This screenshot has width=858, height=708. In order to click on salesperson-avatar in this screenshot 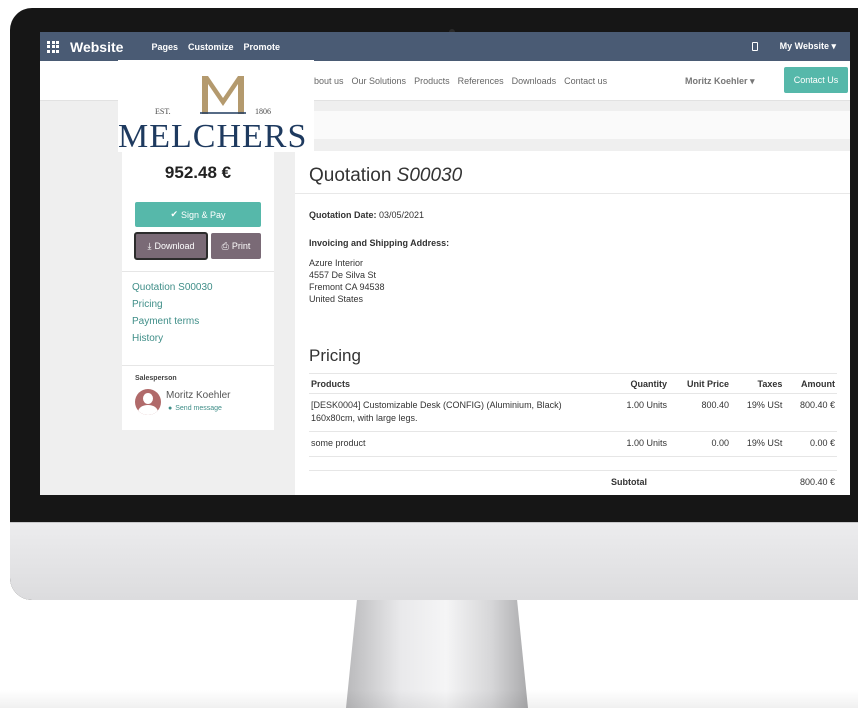, I will do `click(148, 402)`.